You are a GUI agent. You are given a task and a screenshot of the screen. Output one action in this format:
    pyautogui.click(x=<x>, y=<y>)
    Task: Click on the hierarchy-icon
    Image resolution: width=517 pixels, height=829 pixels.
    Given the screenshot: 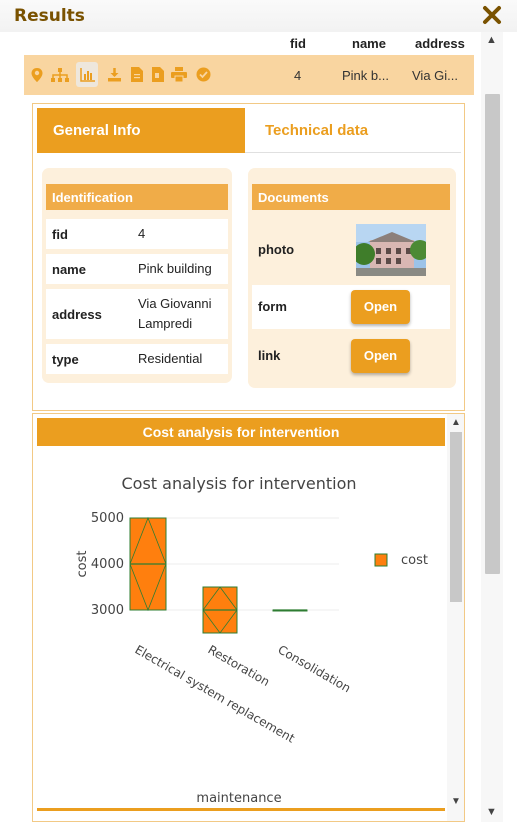 What is the action you would take?
    pyautogui.click(x=60, y=74)
    